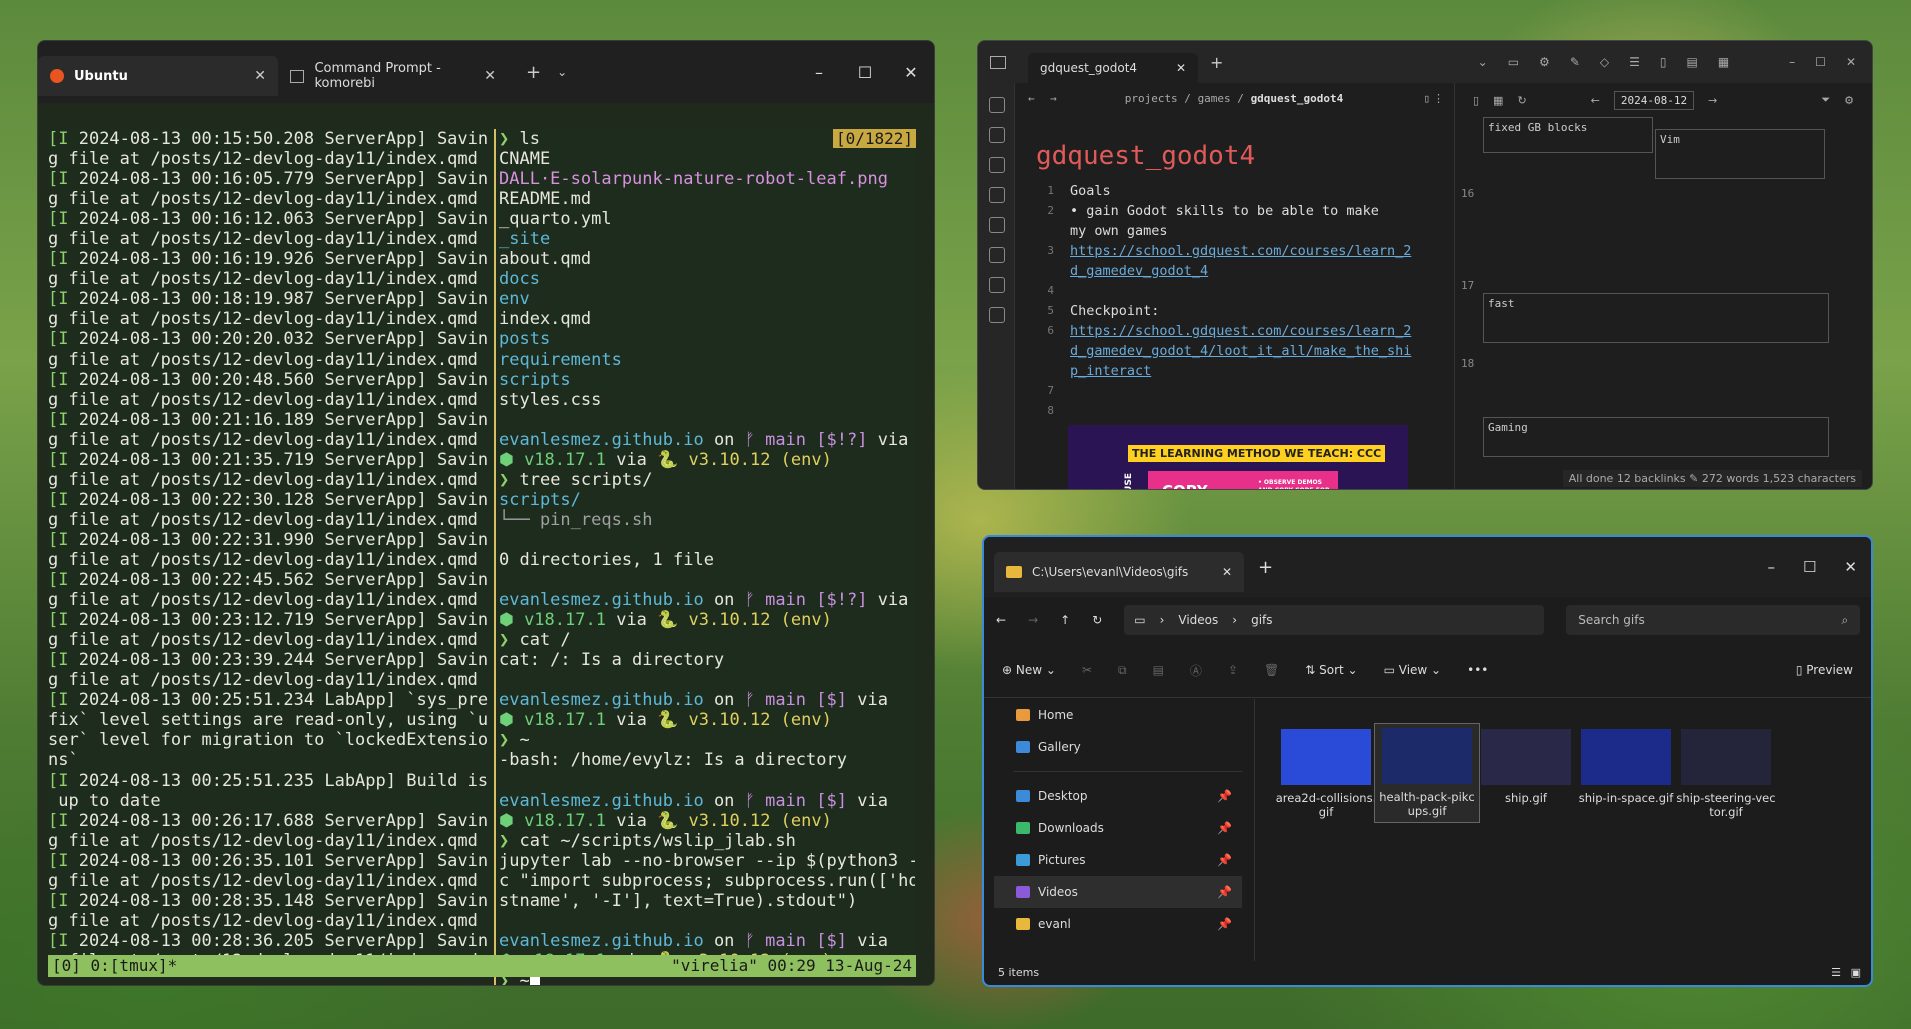 The height and width of the screenshot is (1029, 1911). Describe the element at coordinates (1234, 271) in the screenshot. I see `note-line: d_gamedev_godot_4` at that location.